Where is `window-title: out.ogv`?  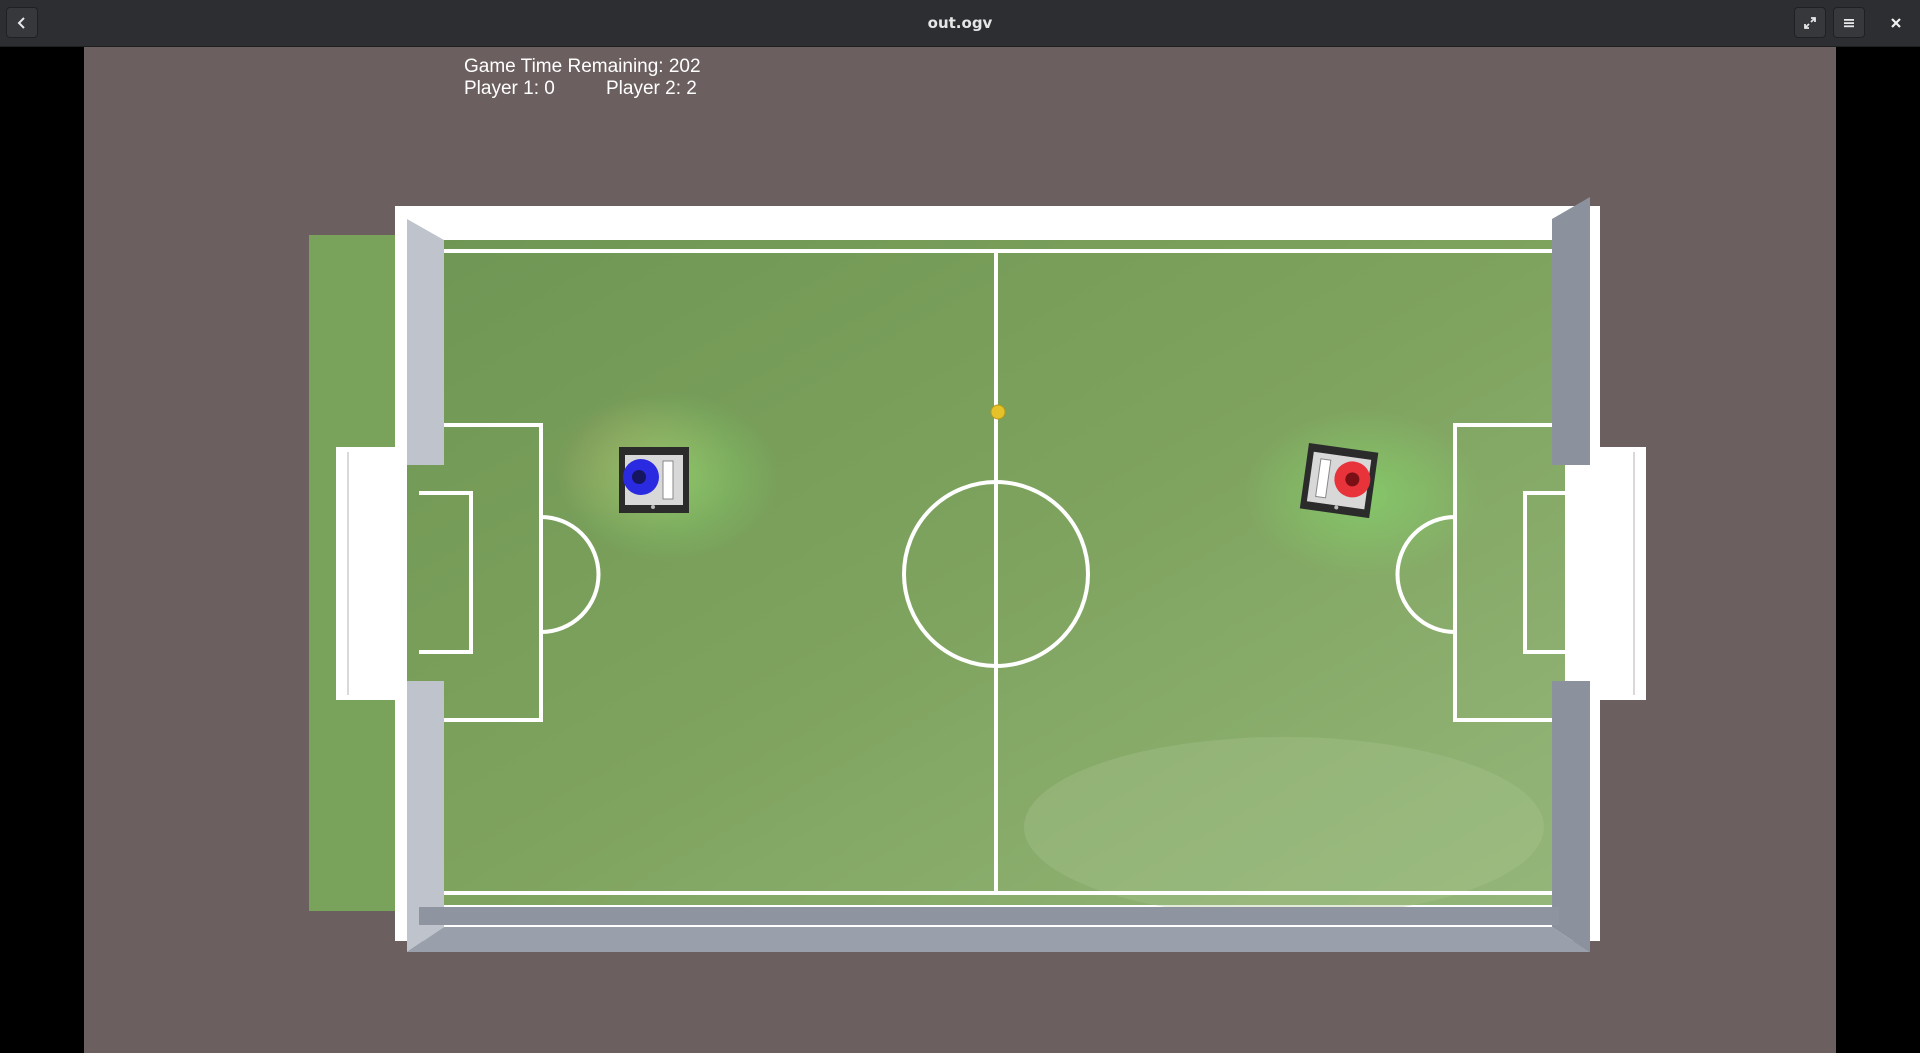
window-title: out.ogv is located at coordinates (960, 23).